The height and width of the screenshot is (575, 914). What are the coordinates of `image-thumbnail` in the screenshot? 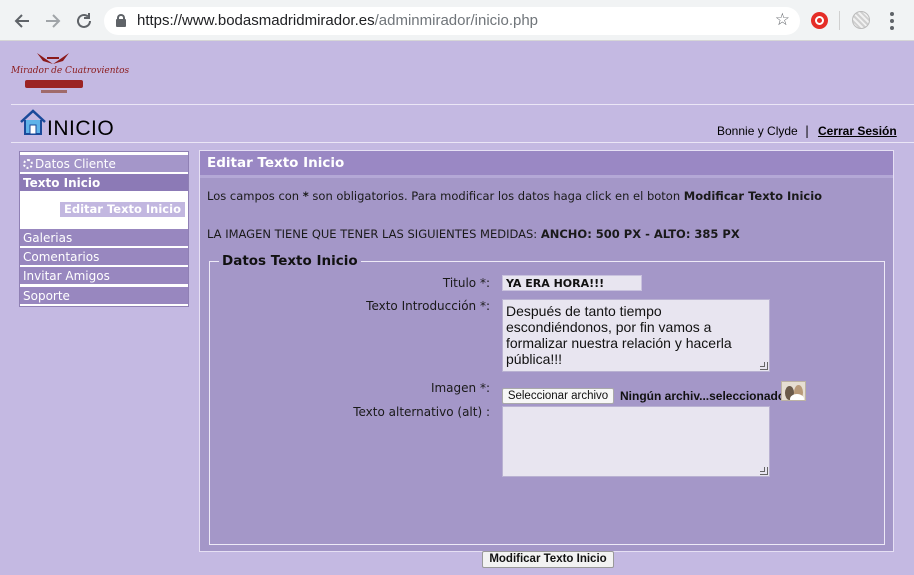 It's located at (793, 391).